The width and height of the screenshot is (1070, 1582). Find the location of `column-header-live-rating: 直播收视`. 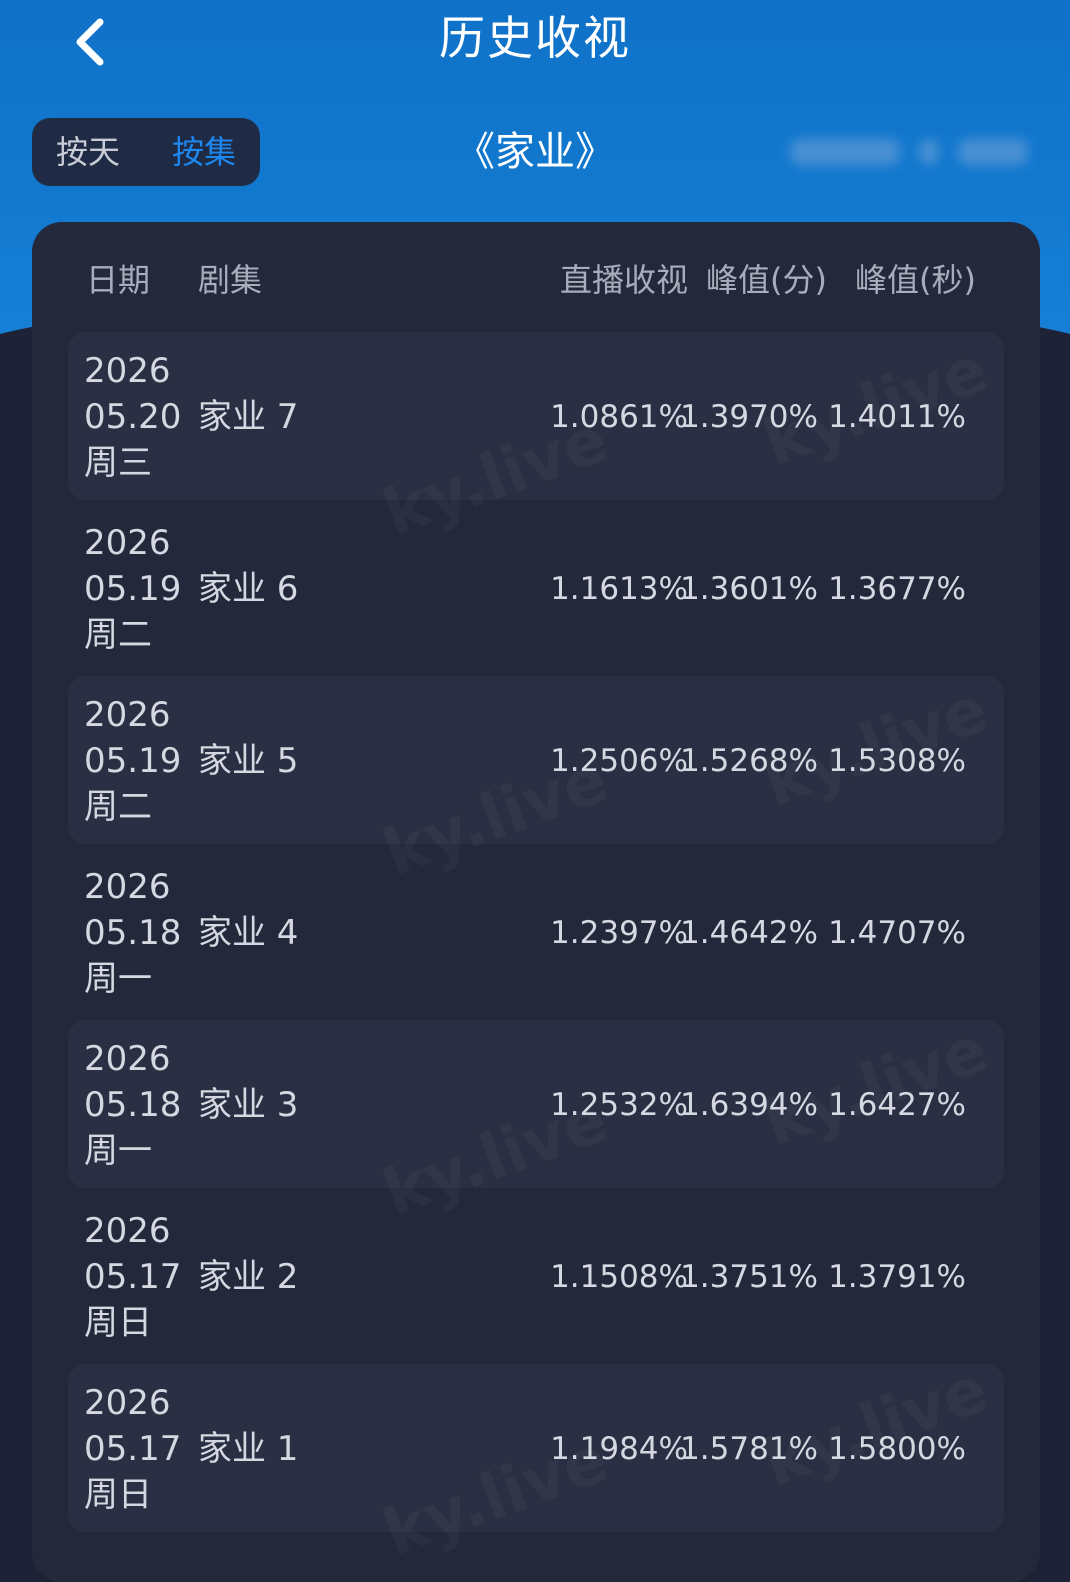

column-header-live-rating: 直播收视 is located at coordinates (623, 280).